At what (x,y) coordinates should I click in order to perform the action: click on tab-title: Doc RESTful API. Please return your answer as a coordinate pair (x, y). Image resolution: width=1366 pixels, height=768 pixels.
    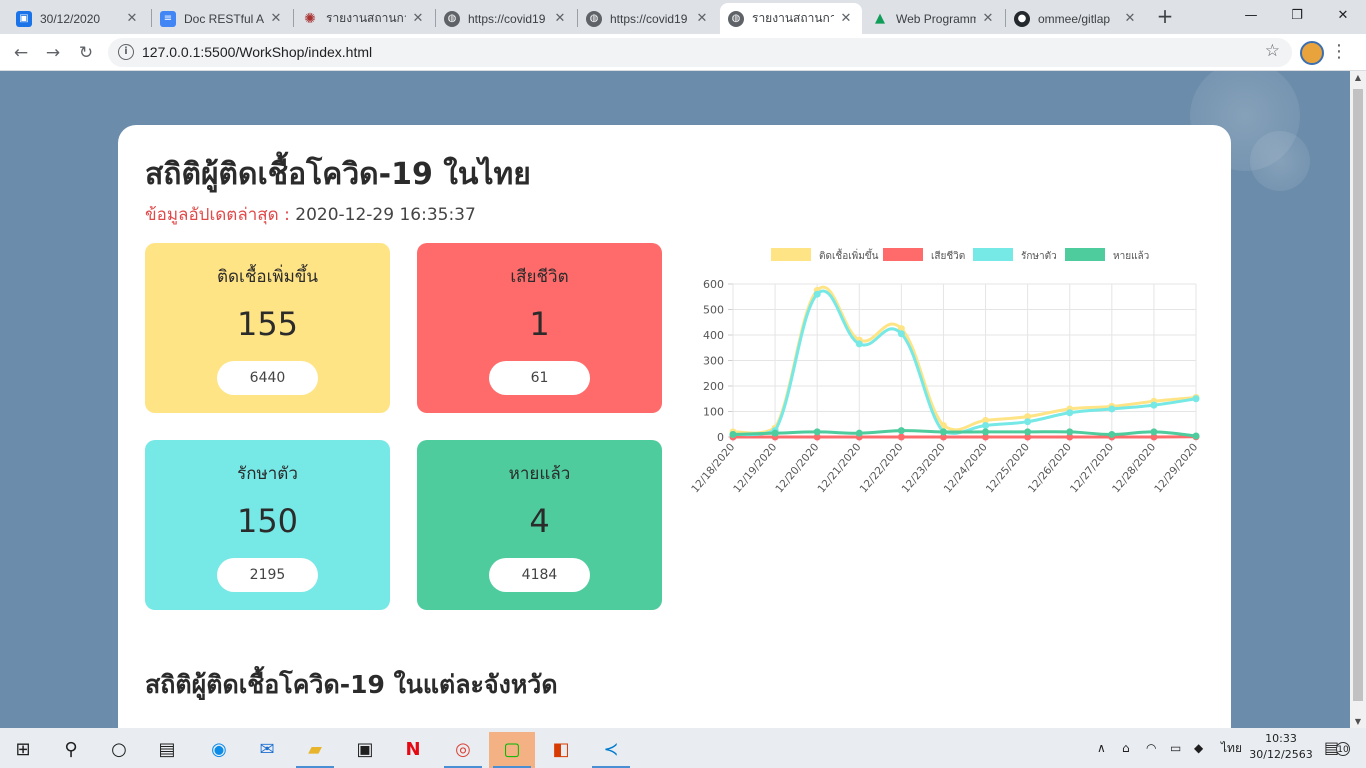
    Looking at the image, I should click on (224, 18).